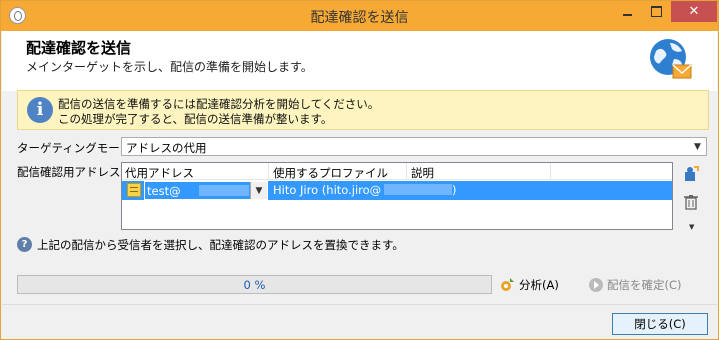  I want to click on address-value: test@, so click(164, 191).